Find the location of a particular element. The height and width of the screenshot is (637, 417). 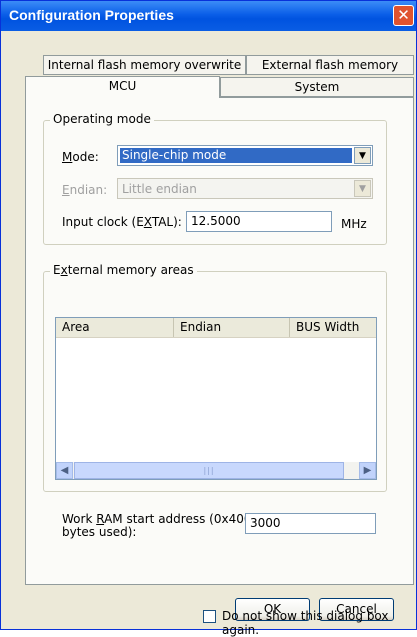

horizontal-scrollbar: ◀ ||| ▶ is located at coordinates (216, 470).